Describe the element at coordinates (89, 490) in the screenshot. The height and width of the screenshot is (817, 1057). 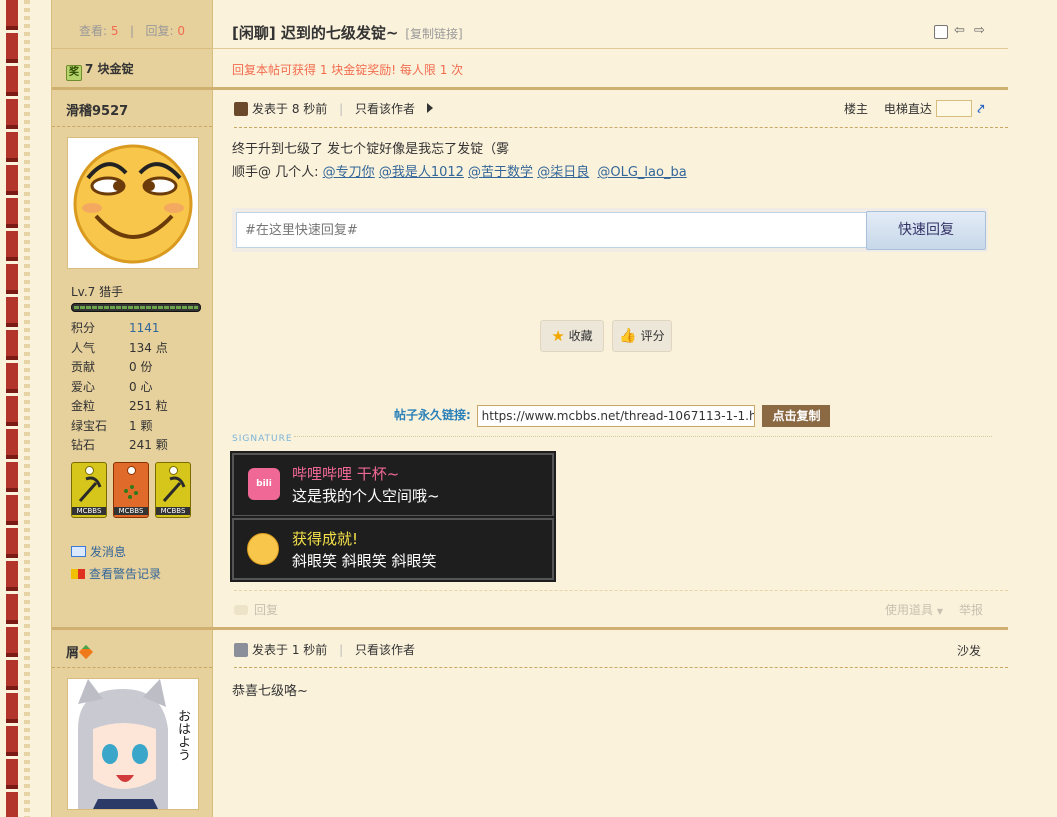
I see `medal-pickaxe-icon: MCBBS` at that location.